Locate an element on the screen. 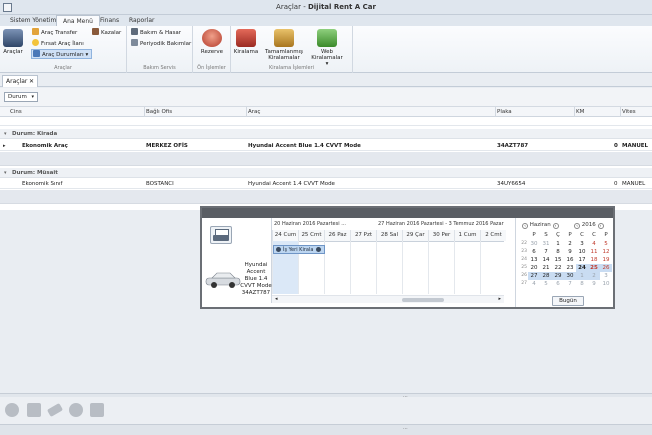 Image resolution: width=652 pixels, height=435 pixels. group-chip-durum: Durum ▾ is located at coordinates (21, 97).